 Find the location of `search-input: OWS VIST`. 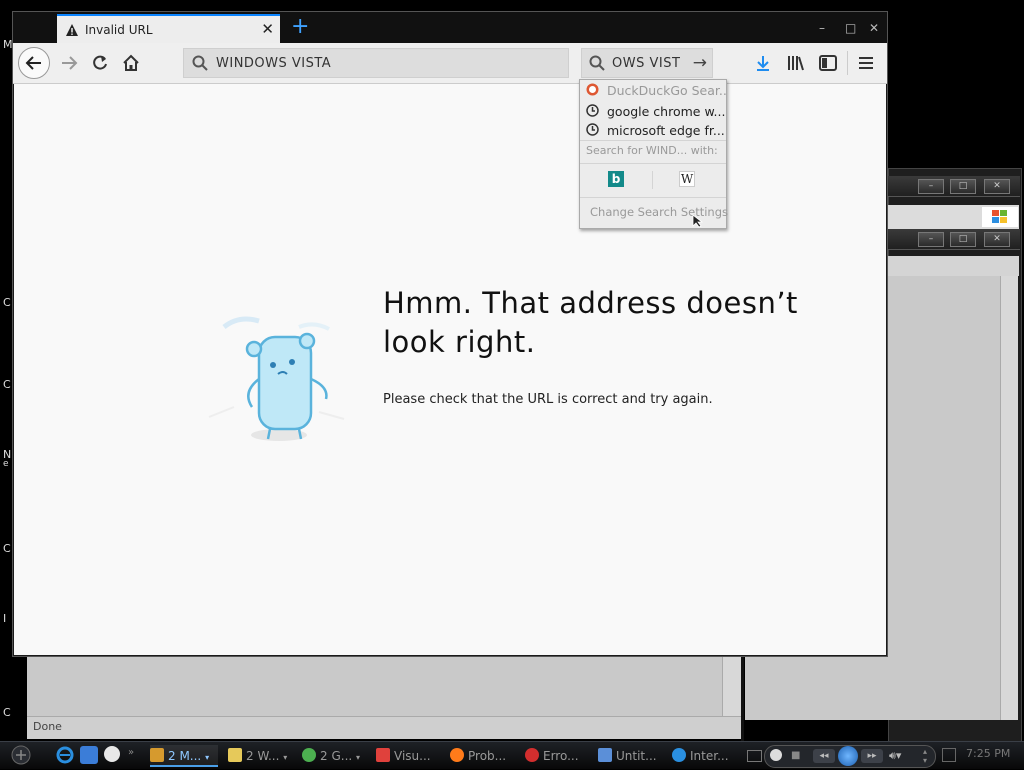

search-input: OWS VIST is located at coordinates (646, 63).